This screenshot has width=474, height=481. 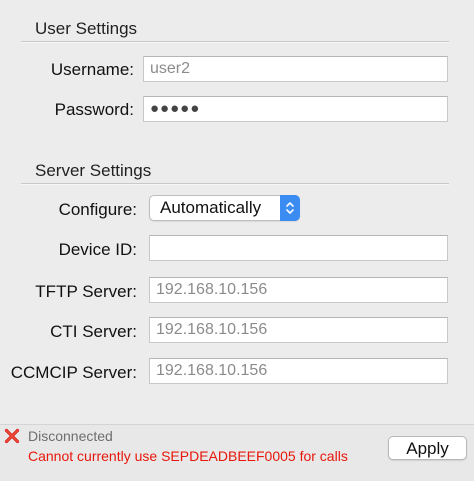 I want to click on username-field: user2, so click(x=295, y=69).